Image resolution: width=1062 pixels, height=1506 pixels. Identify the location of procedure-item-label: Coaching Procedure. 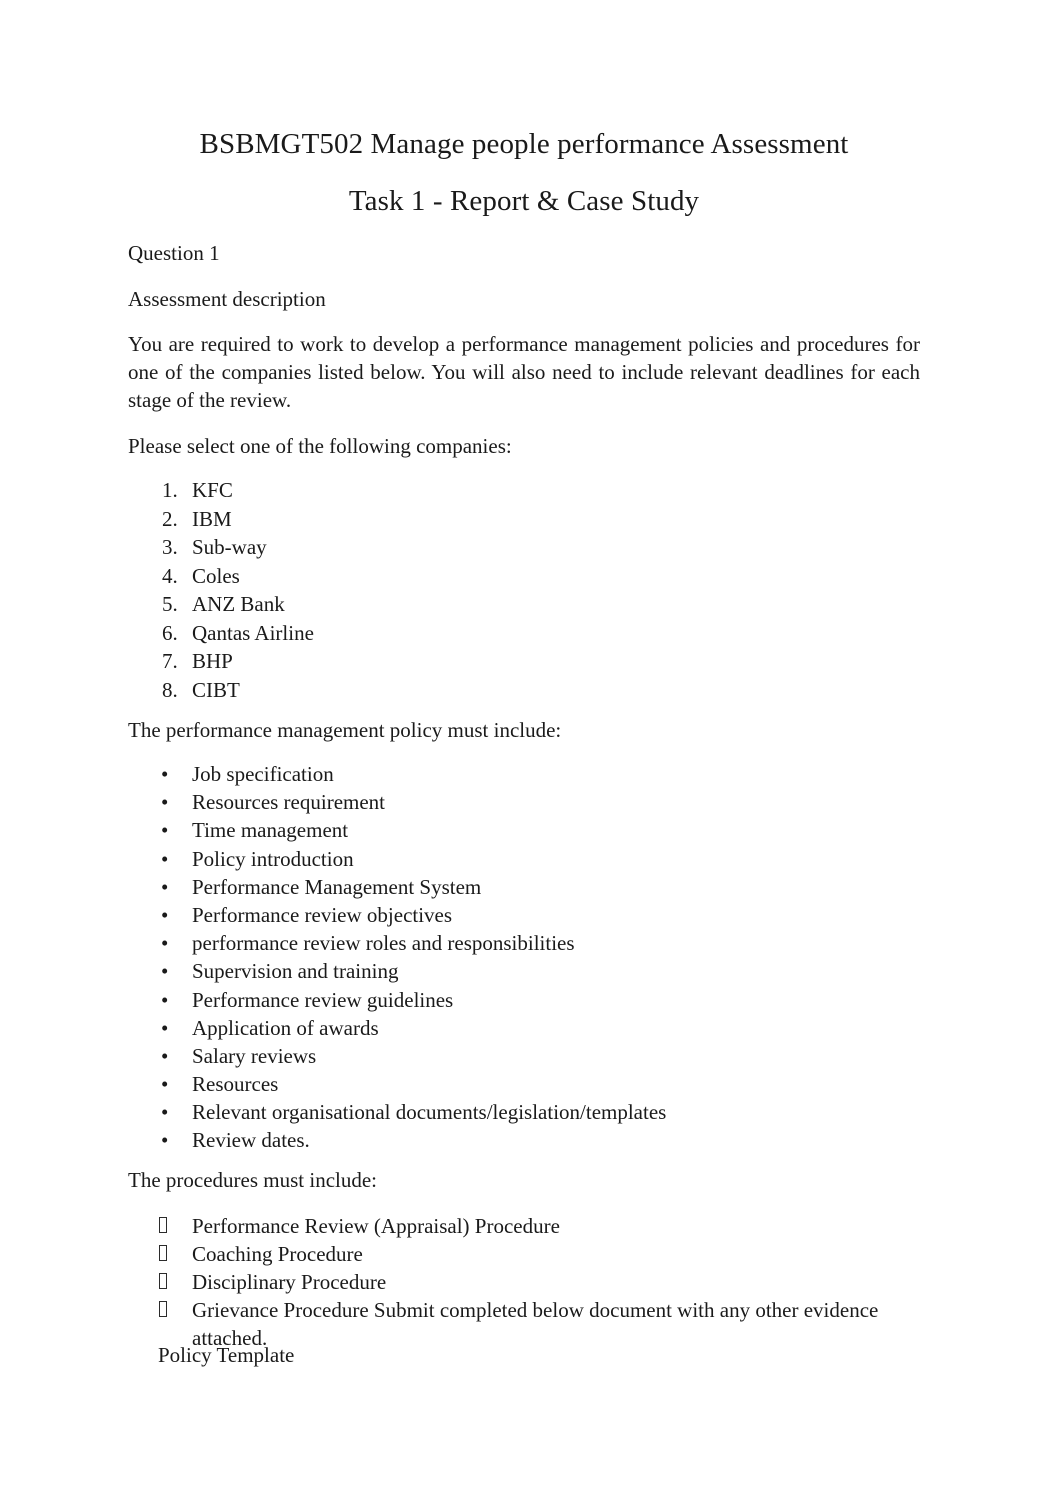
(277, 1254).